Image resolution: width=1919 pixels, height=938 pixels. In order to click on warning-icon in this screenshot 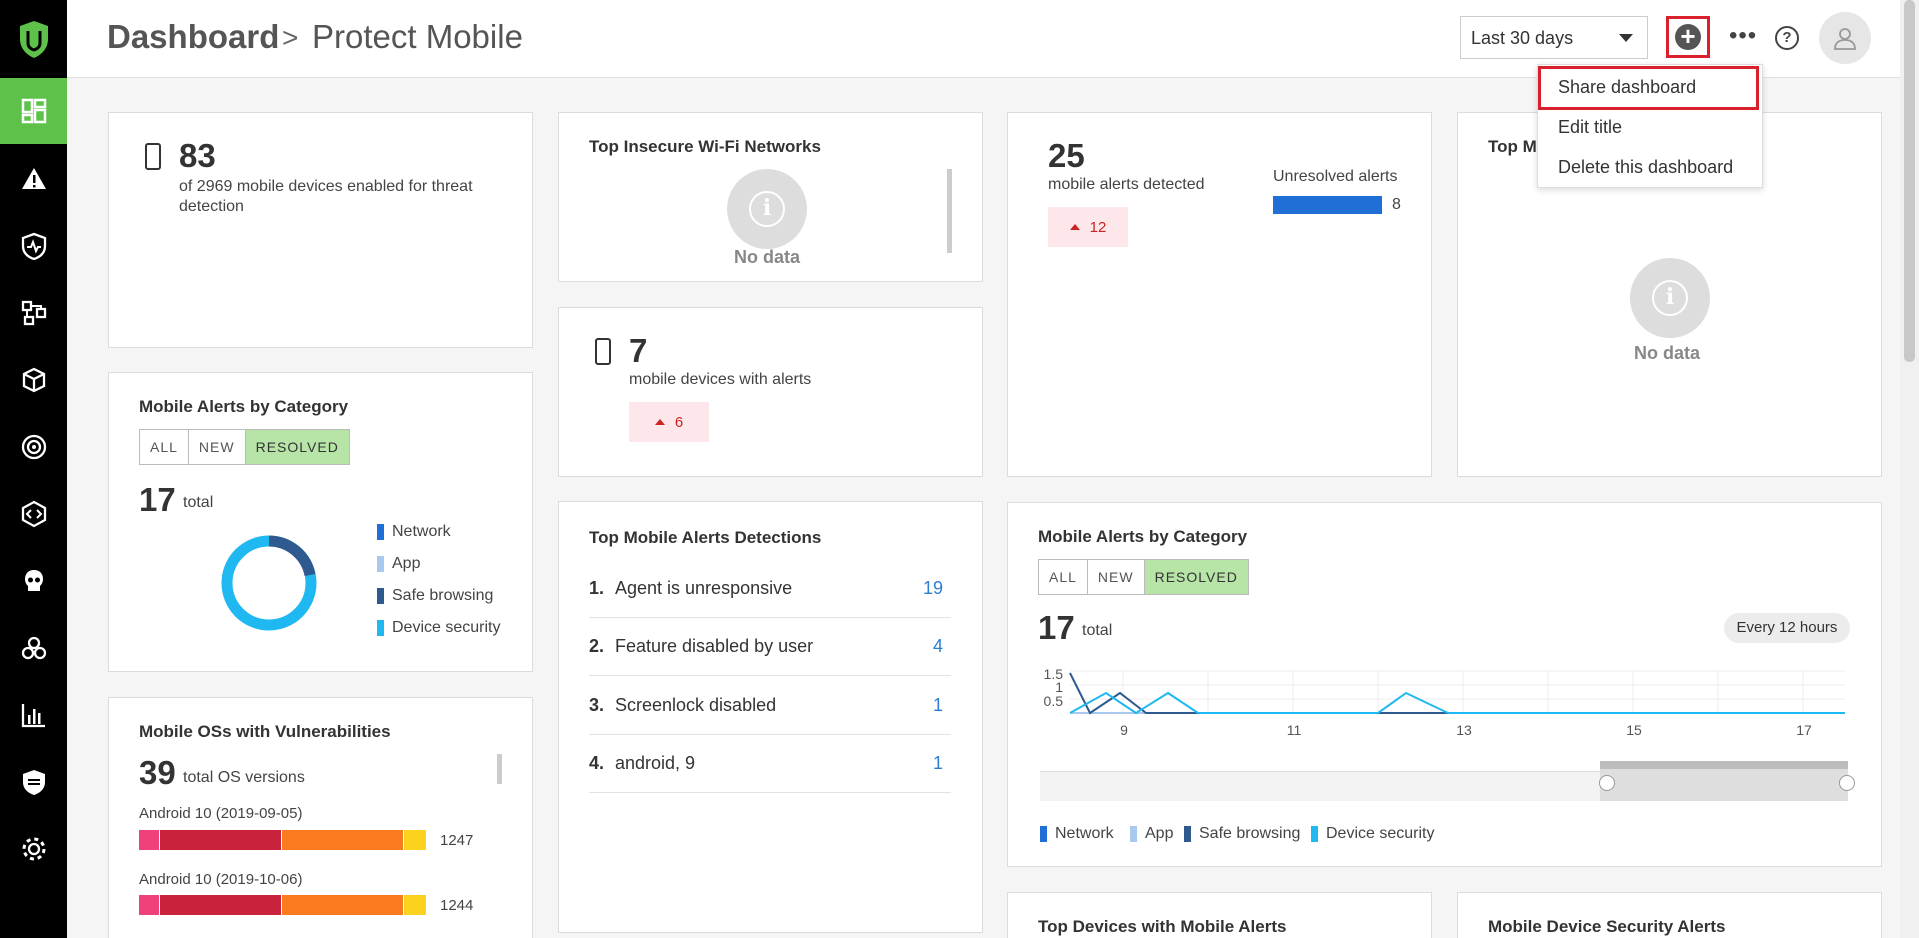, I will do `click(33, 178)`.